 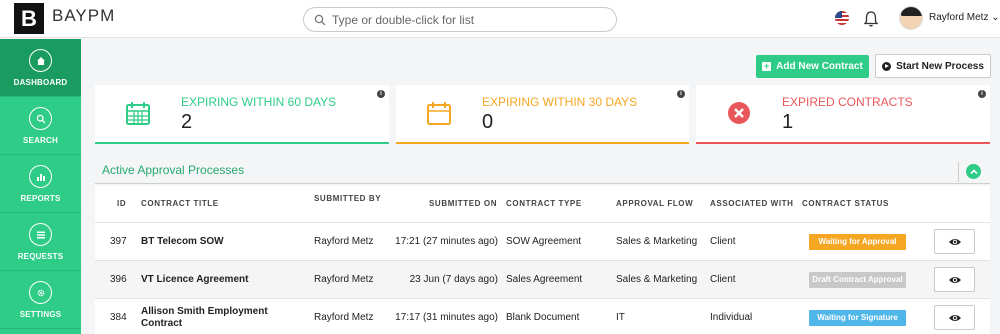 I want to click on add-new-contract-label: Add New Contract, so click(x=819, y=66).